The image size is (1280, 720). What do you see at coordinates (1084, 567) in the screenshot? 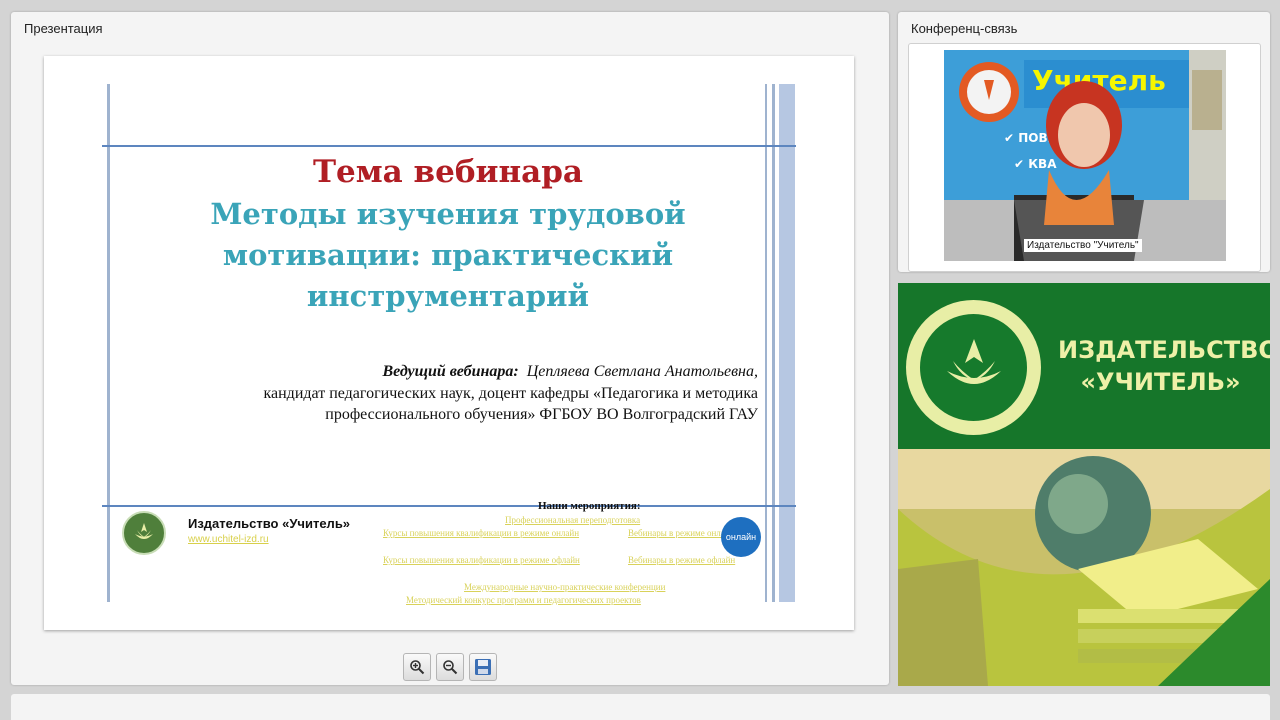
I see `banner-books-image` at bounding box center [1084, 567].